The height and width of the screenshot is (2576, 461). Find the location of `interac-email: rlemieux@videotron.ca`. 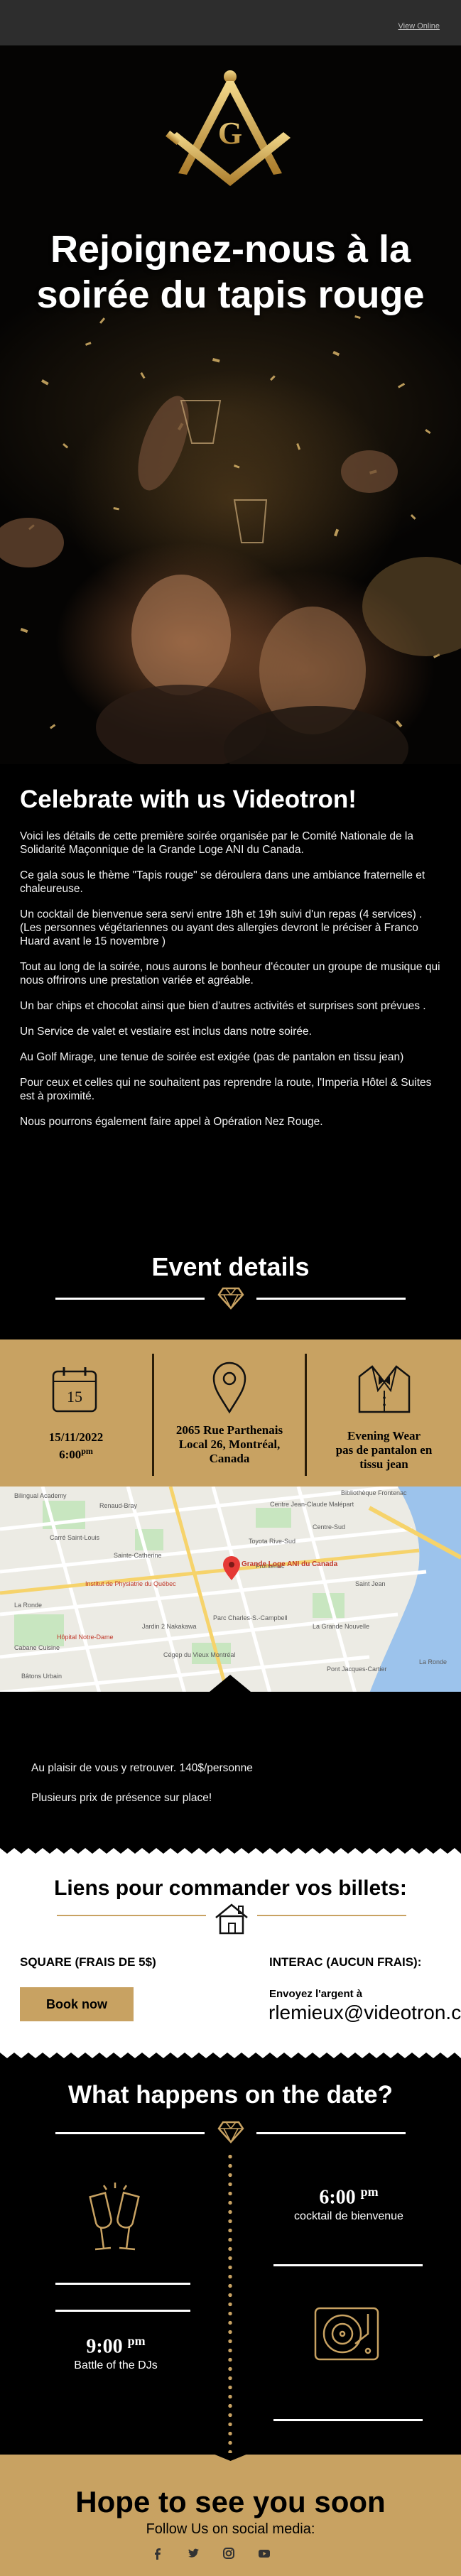

interac-email: rlemieux@videotron.ca is located at coordinates (365, 2013).